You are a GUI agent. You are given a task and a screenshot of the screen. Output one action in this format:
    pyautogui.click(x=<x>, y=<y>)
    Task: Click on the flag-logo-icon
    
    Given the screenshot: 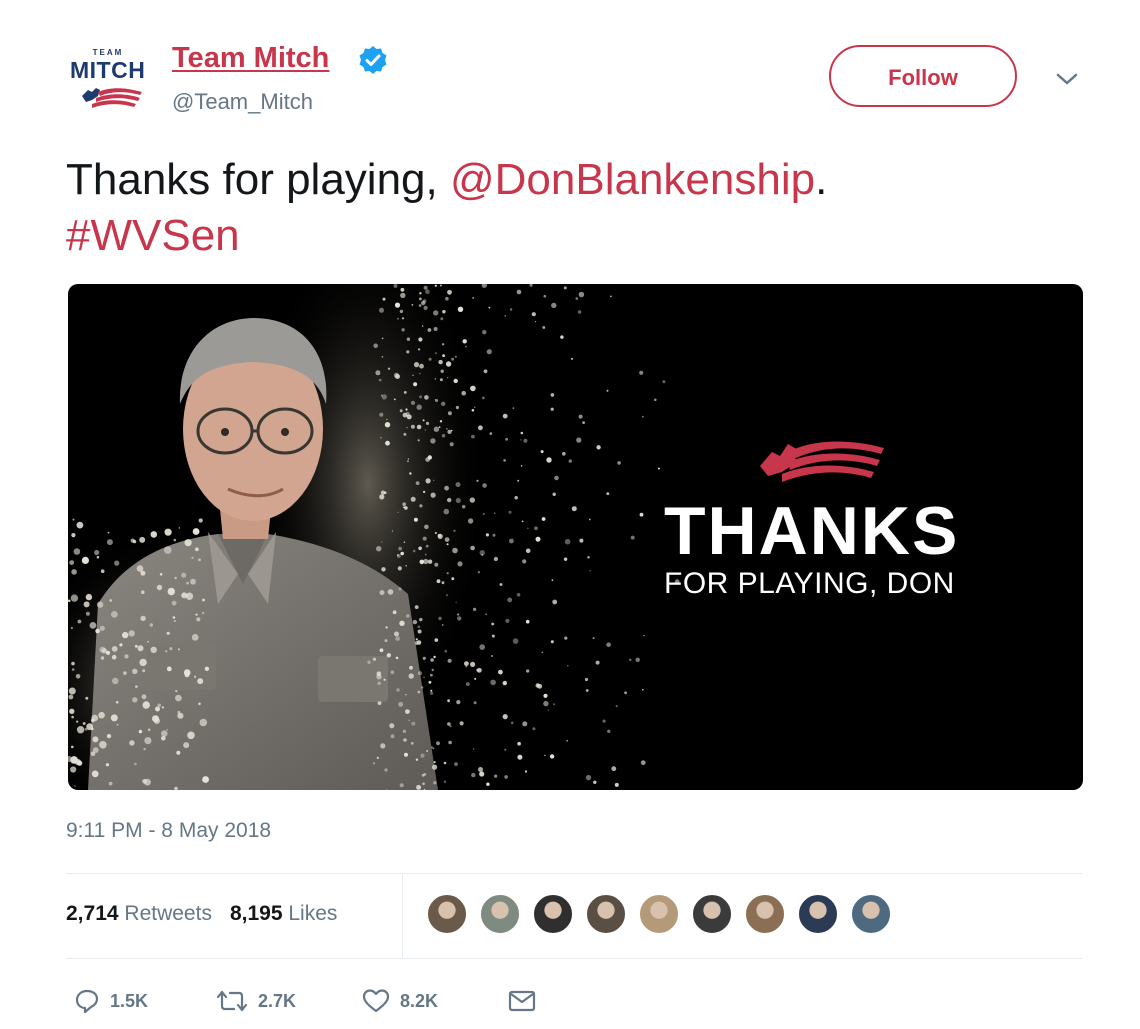 What is the action you would take?
    pyautogui.click(x=112, y=98)
    